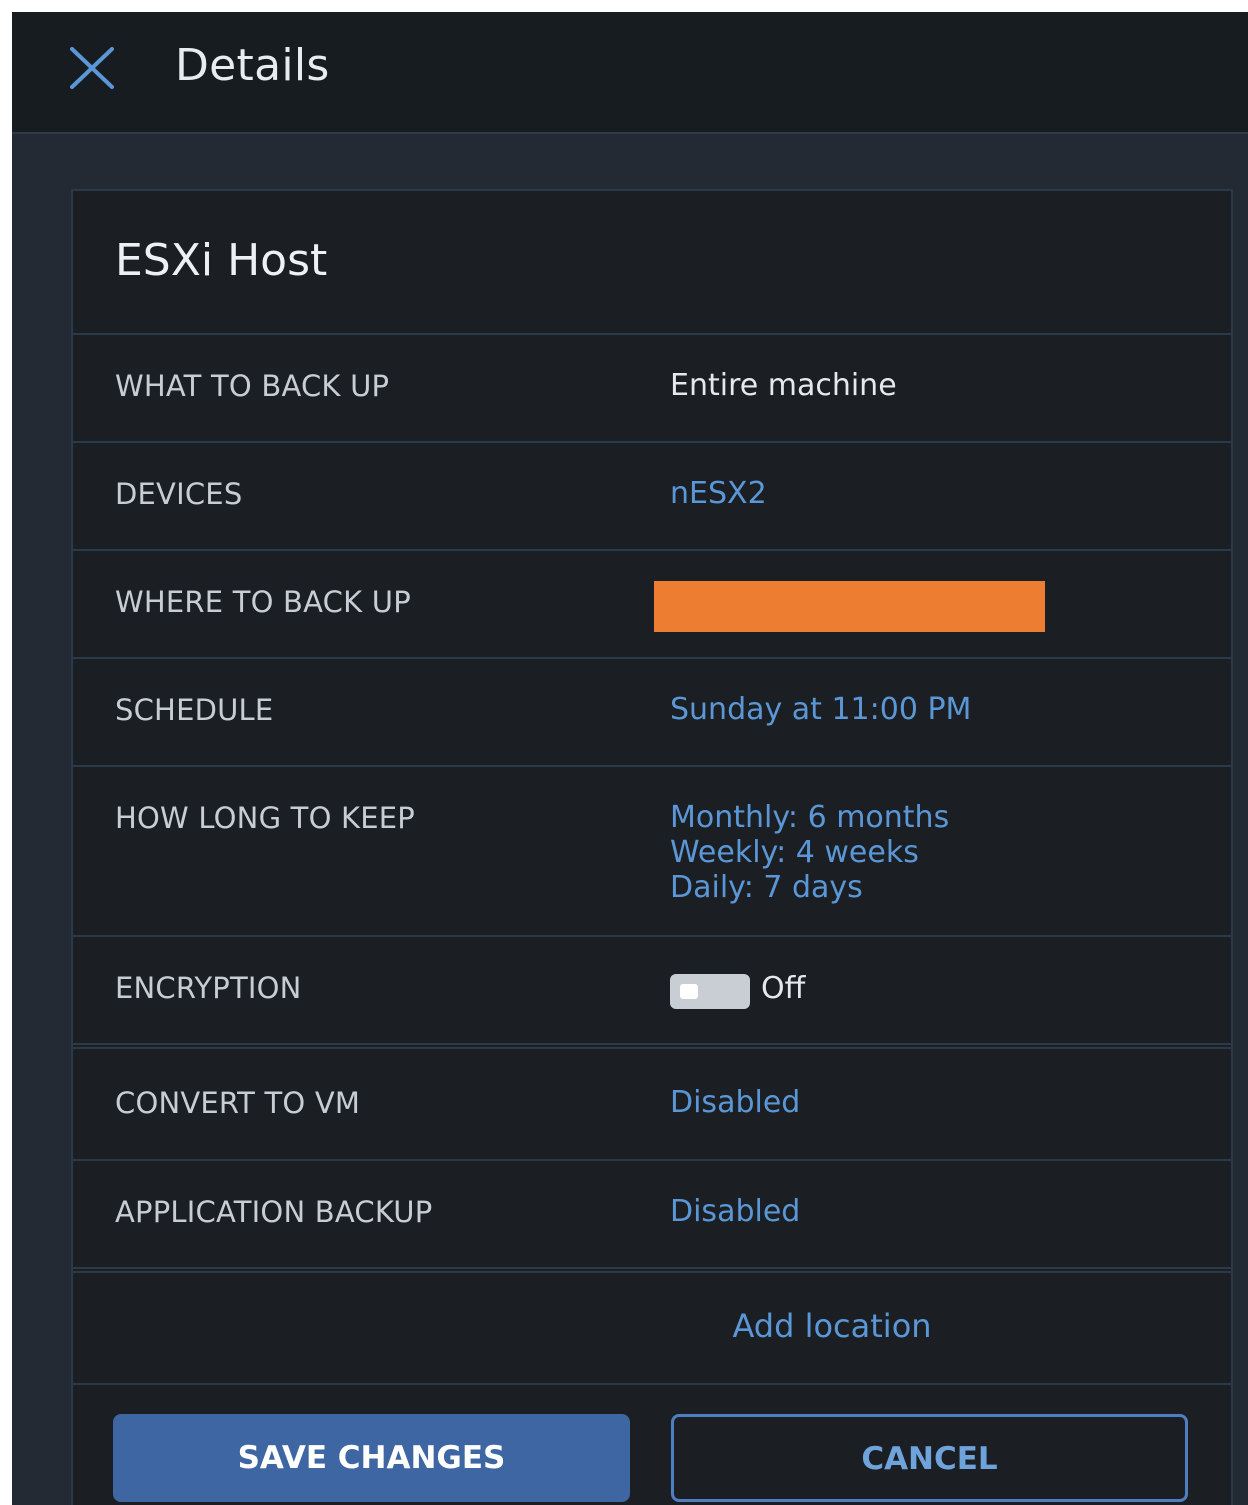  What do you see at coordinates (179, 494) in the screenshot?
I see `devices-label: DEVICES` at bounding box center [179, 494].